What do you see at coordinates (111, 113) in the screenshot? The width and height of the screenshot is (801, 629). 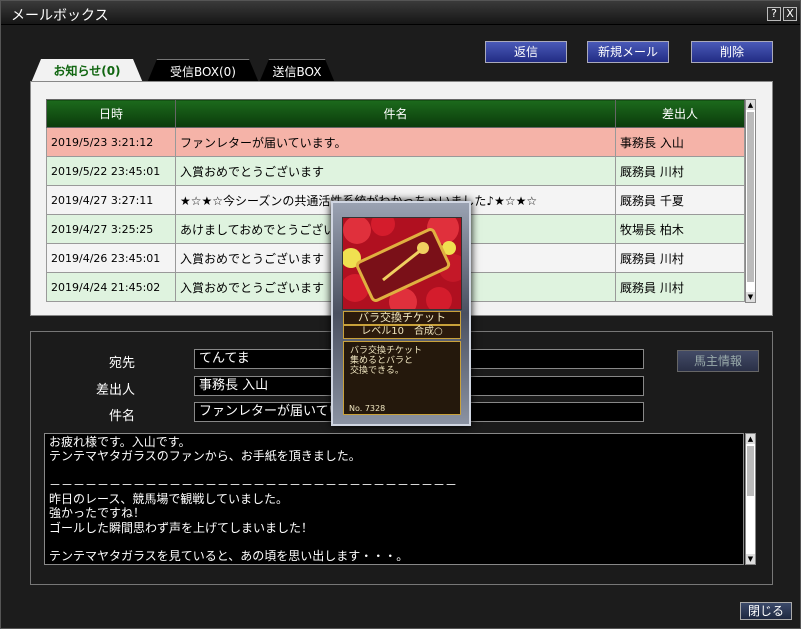 I see `column-header-date: 日時` at bounding box center [111, 113].